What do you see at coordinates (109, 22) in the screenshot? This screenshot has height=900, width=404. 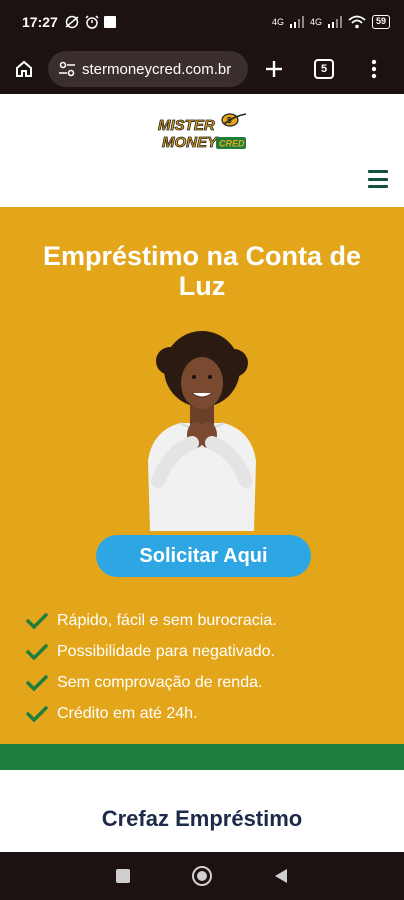 I see `notification-icon` at bounding box center [109, 22].